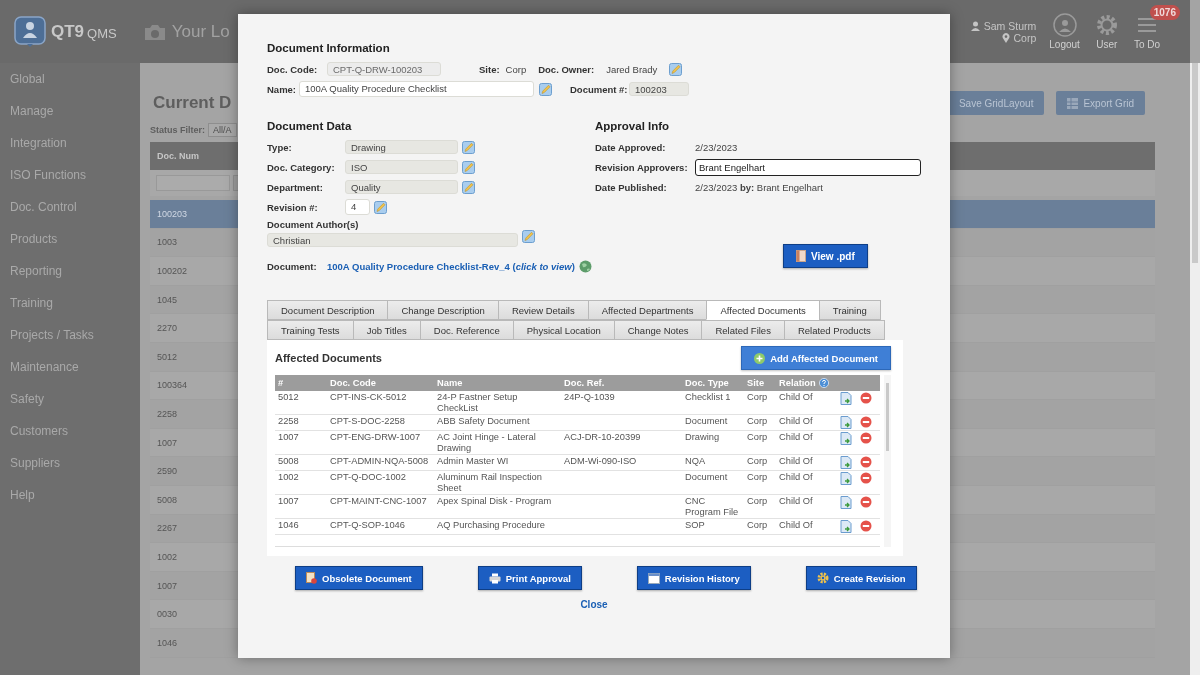 Image resolution: width=1200 pixels, height=675 pixels. I want to click on column-header: Doc. Num, so click(178, 156).